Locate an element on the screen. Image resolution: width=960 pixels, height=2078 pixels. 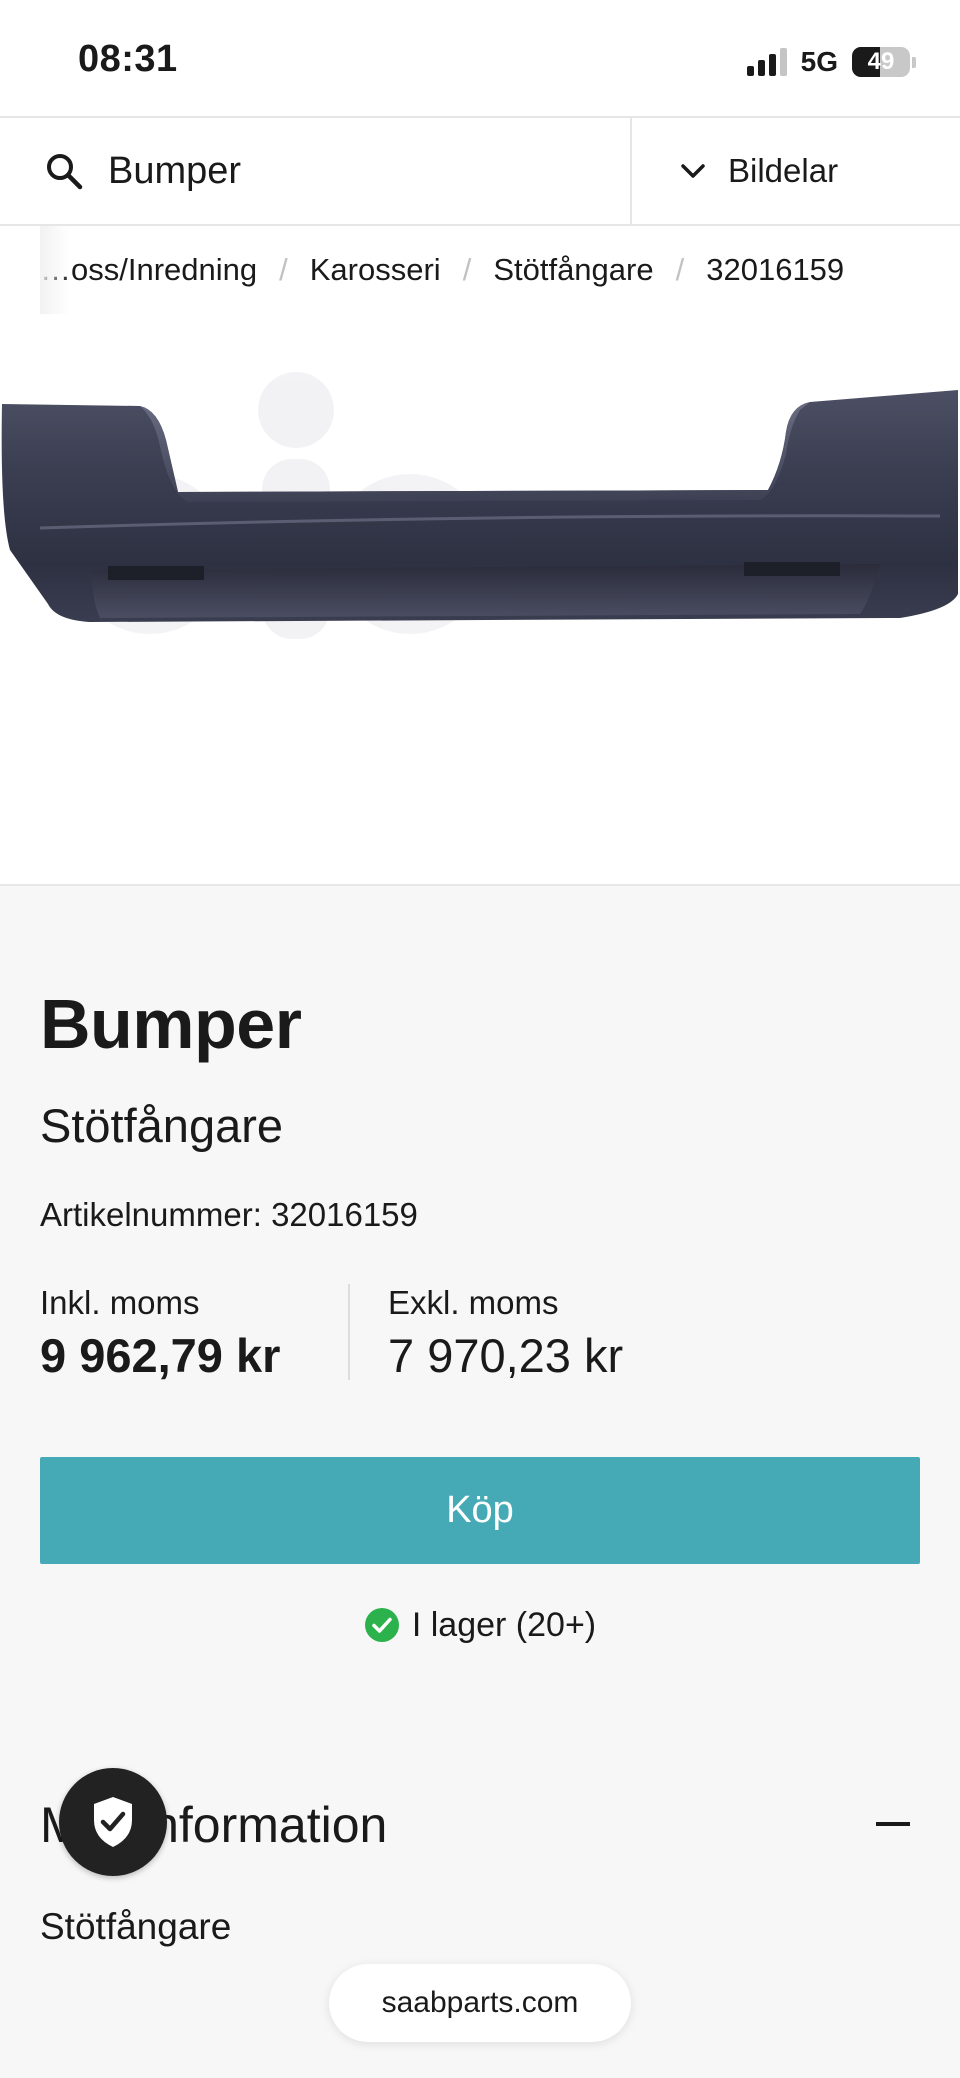
privacy-badge-button is located at coordinates (113, 1822).